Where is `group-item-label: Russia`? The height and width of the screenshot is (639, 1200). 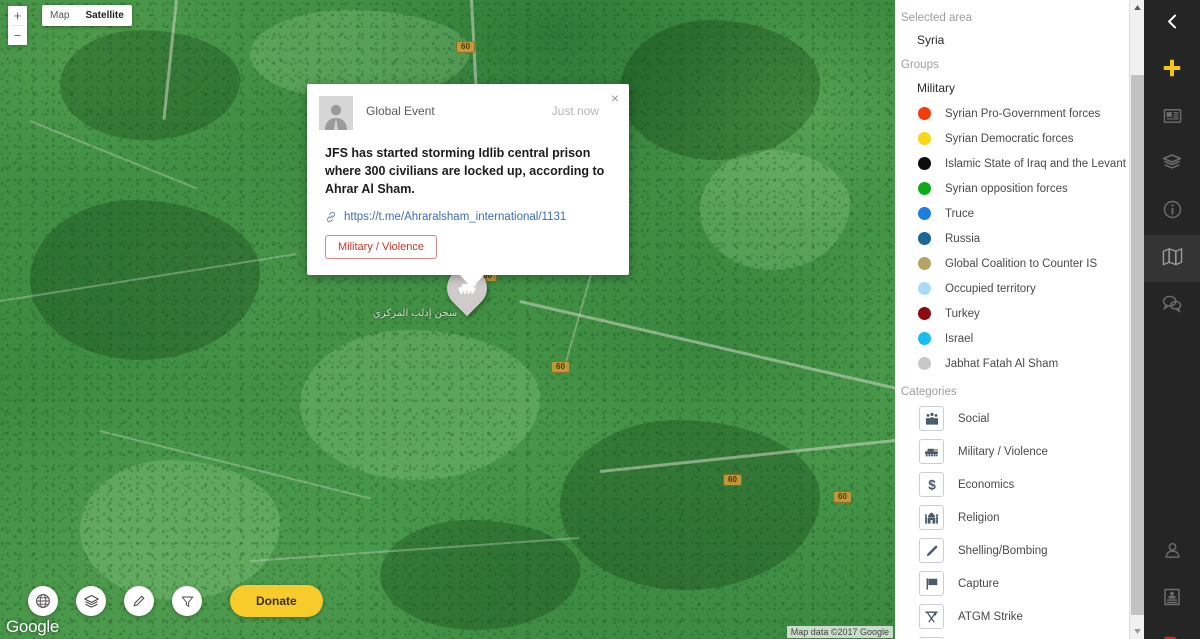
group-item-label: Russia is located at coordinates (963, 238).